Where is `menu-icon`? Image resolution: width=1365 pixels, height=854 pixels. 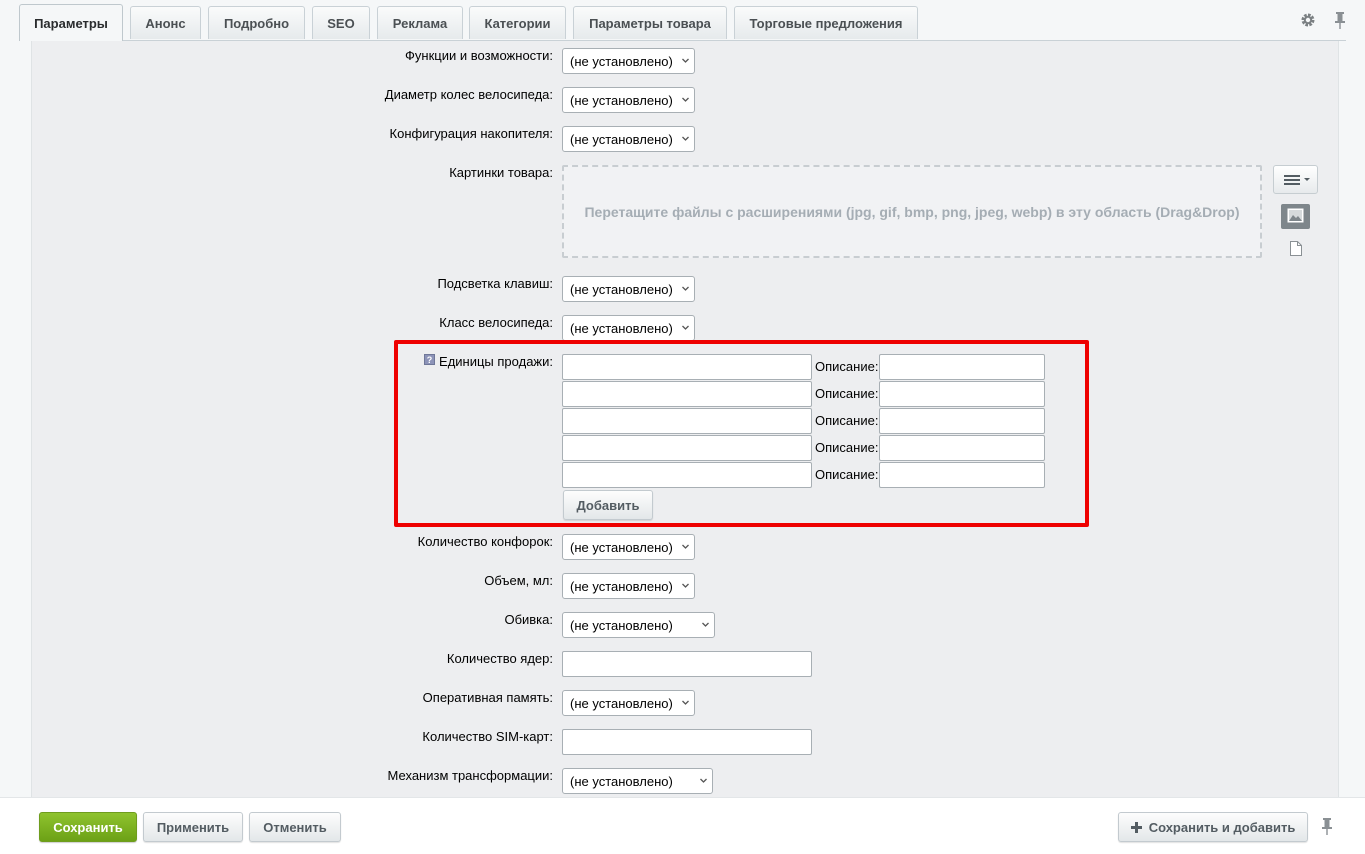
menu-icon is located at coordinates (1297, 180).